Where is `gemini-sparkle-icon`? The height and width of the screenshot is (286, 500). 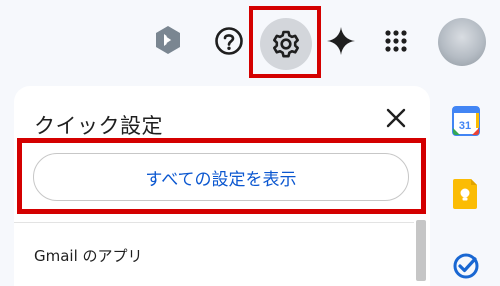 gemini-sparkle-icon is located at coordinates (341, 41).